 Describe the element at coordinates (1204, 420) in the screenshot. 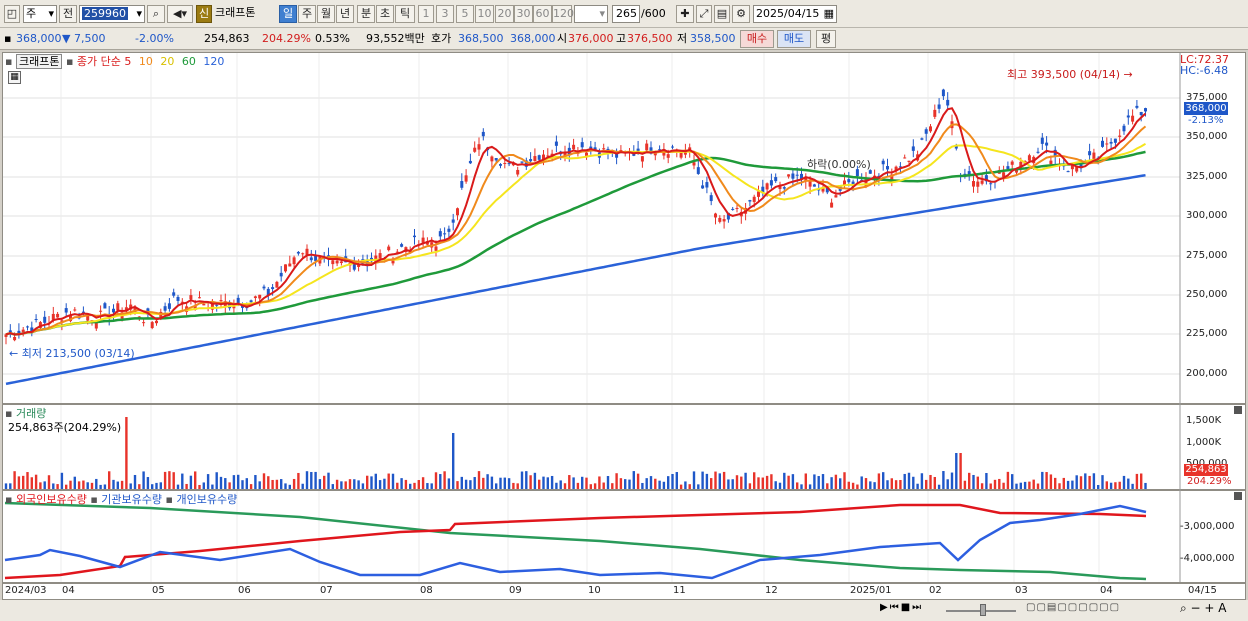

I see `volume-y-tick: 1,500K` at that location.